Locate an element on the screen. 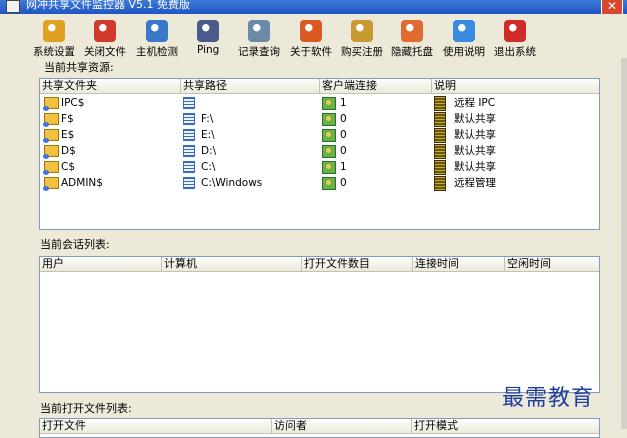 The image size is (627, 438). toolbar: 系统设置 关闭文件 主机检测 Ping 记录查询 关于软件 购买注册 隐藏托盘 使用说明 退出系统 is located at coordinates (313, 36).